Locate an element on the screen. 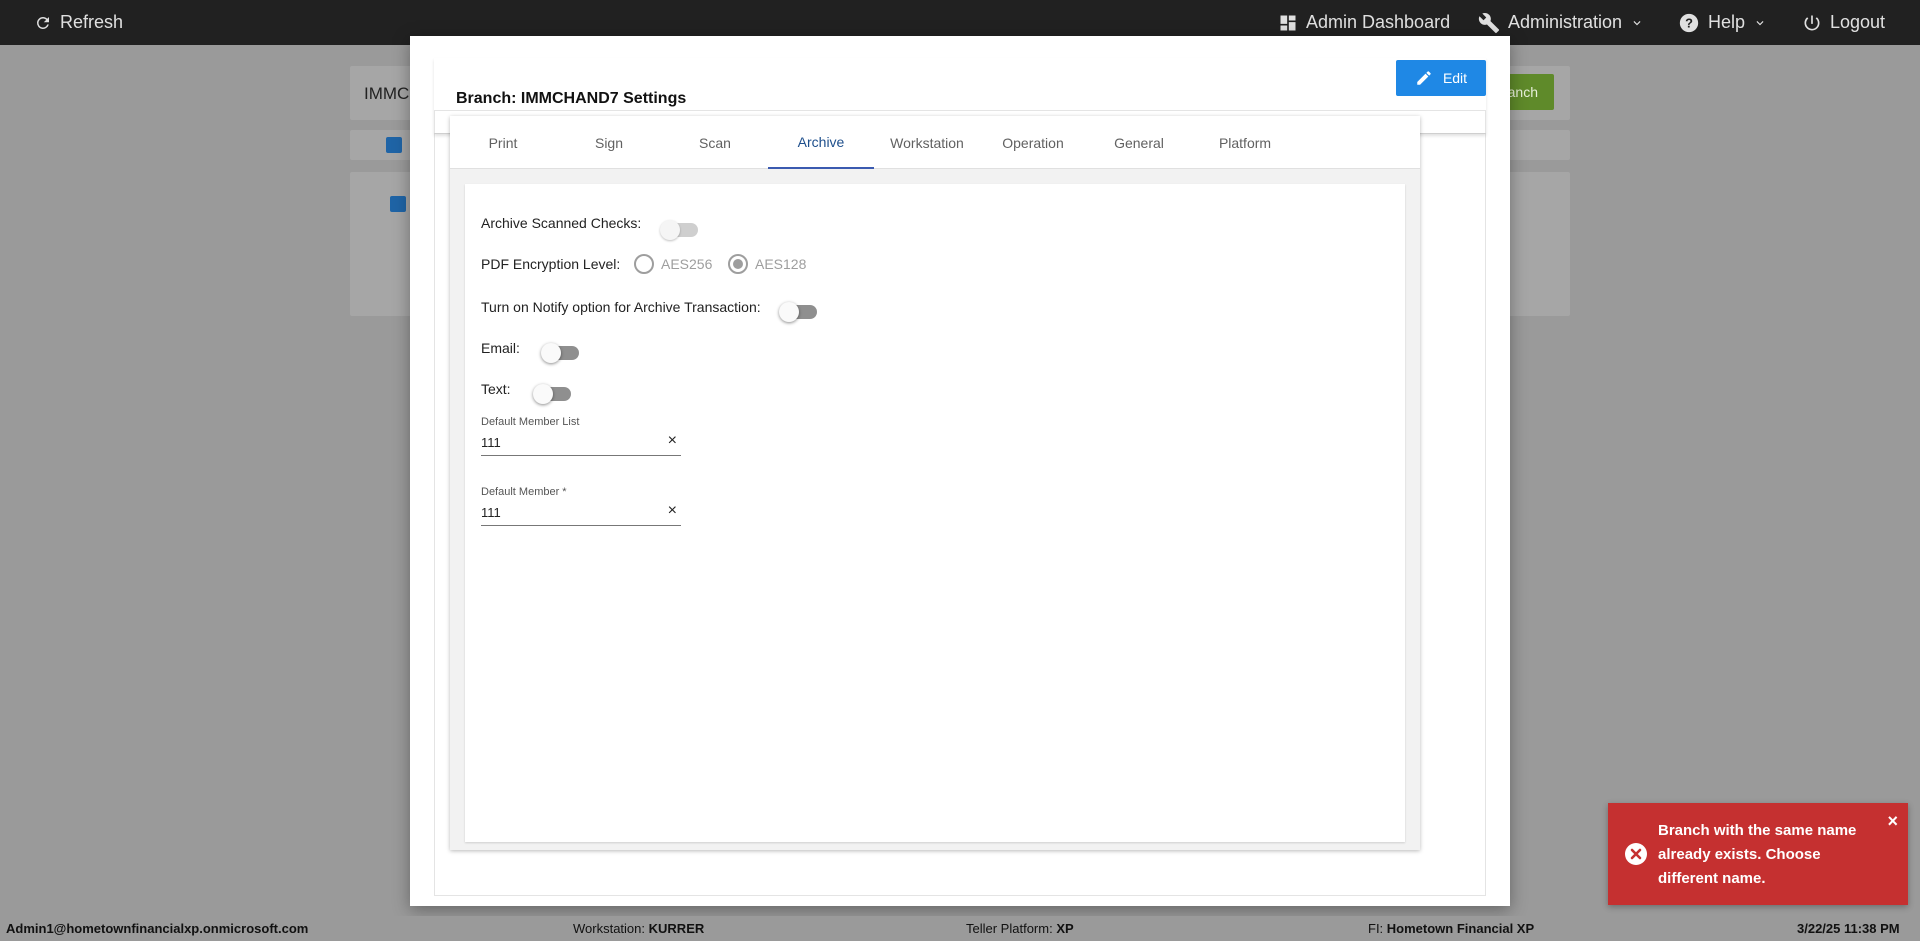  default-member-list-value: 111 is located at coordinates (491, 442).